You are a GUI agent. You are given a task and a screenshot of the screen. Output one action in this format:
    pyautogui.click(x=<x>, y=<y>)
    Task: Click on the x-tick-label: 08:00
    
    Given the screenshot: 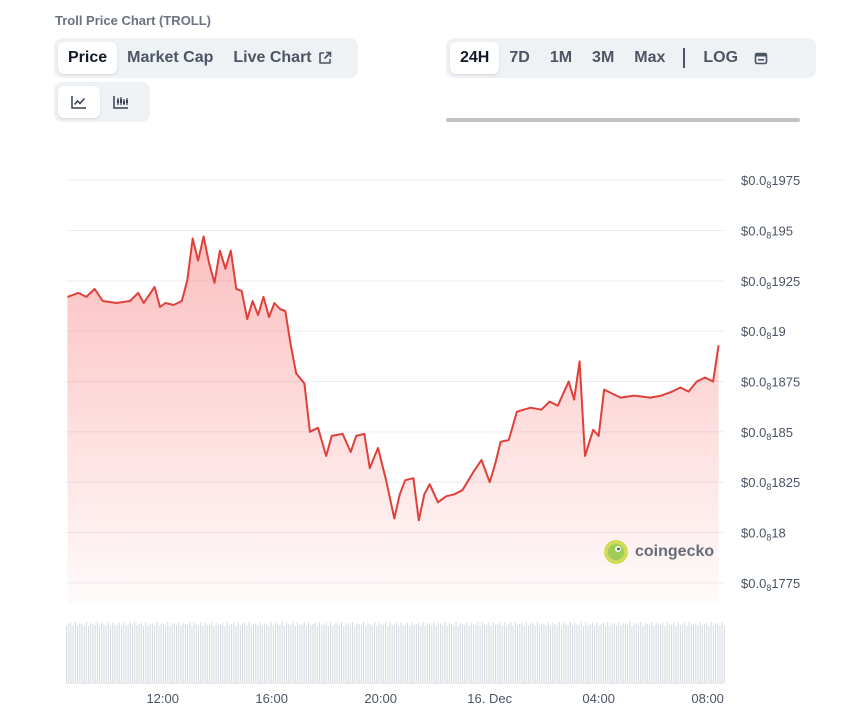 What is the action you would take?
    pyautogui.click(x=707, y=698)
    